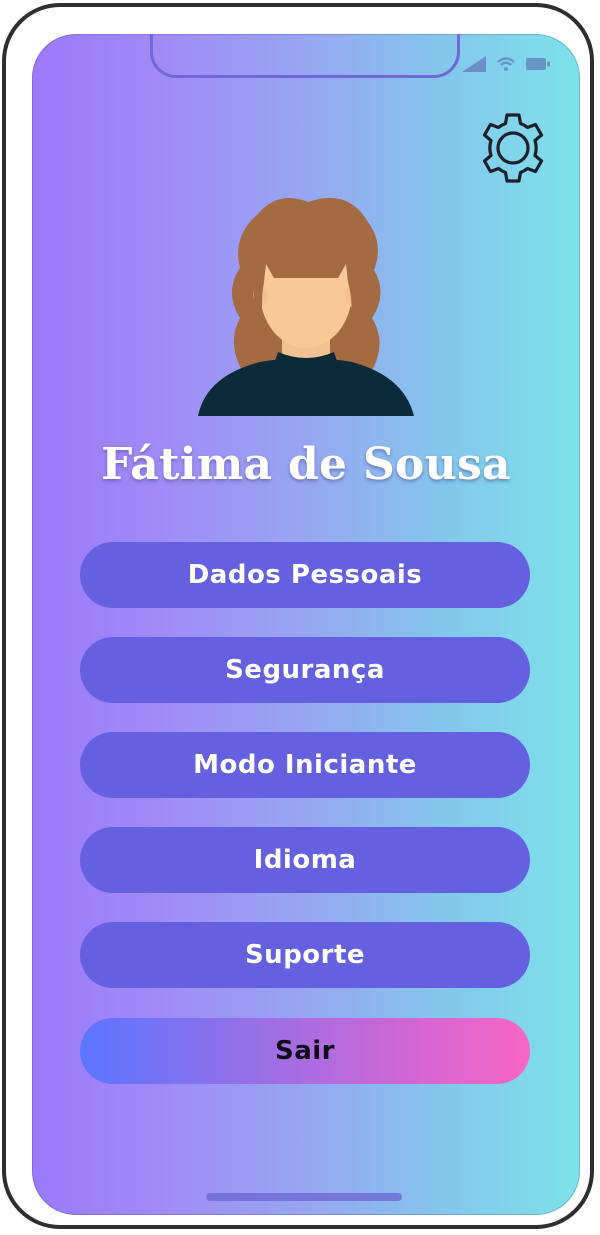 Image resolution: width=600 pixels, height=1235 pixels. I want to click on personal-data-button: Dados Pessoais, so click(305, 575).